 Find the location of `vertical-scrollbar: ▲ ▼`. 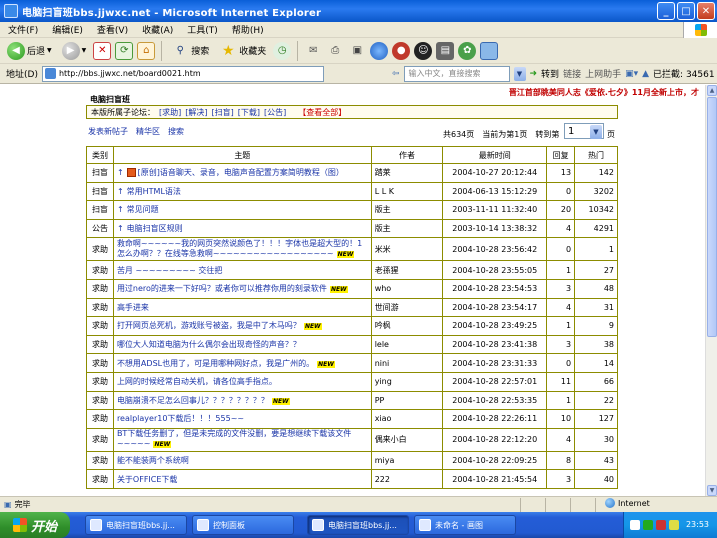

vertical-scrollbar: ▲ ▼ is located at coordinates (711, 290).